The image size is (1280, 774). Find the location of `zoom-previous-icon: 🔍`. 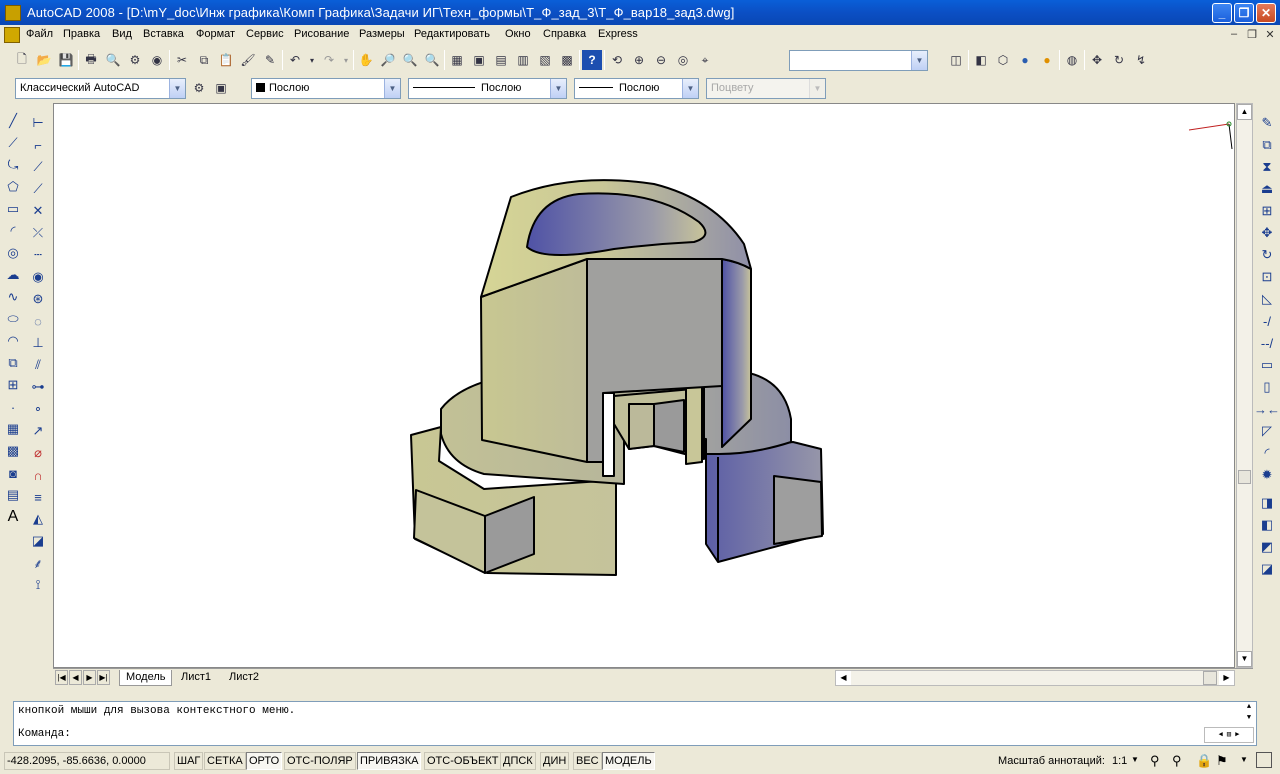

zoom-previous-icon: 🔍 is located at coordinates (432, 60).